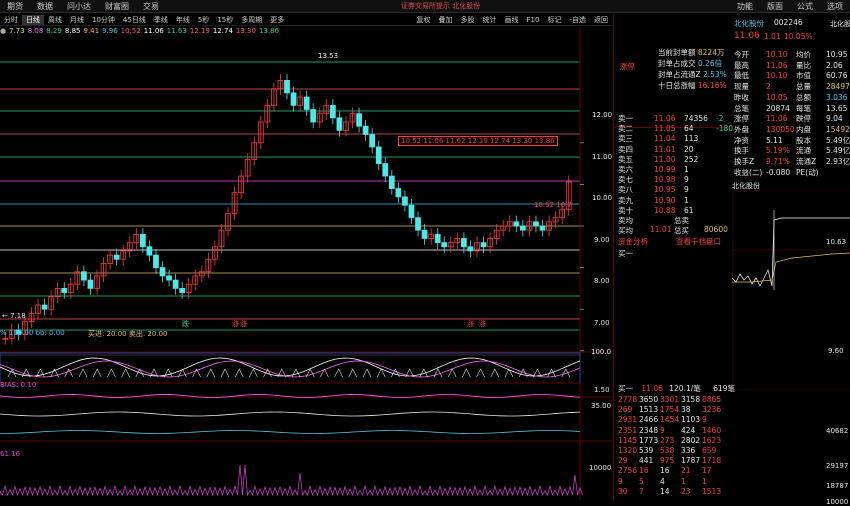 This screenshot has height=506, width=850. What do you see at coordinates (134, 20) in the screenshot?
I see `tab-45day: 45日线` at bounding box center [134, 20].